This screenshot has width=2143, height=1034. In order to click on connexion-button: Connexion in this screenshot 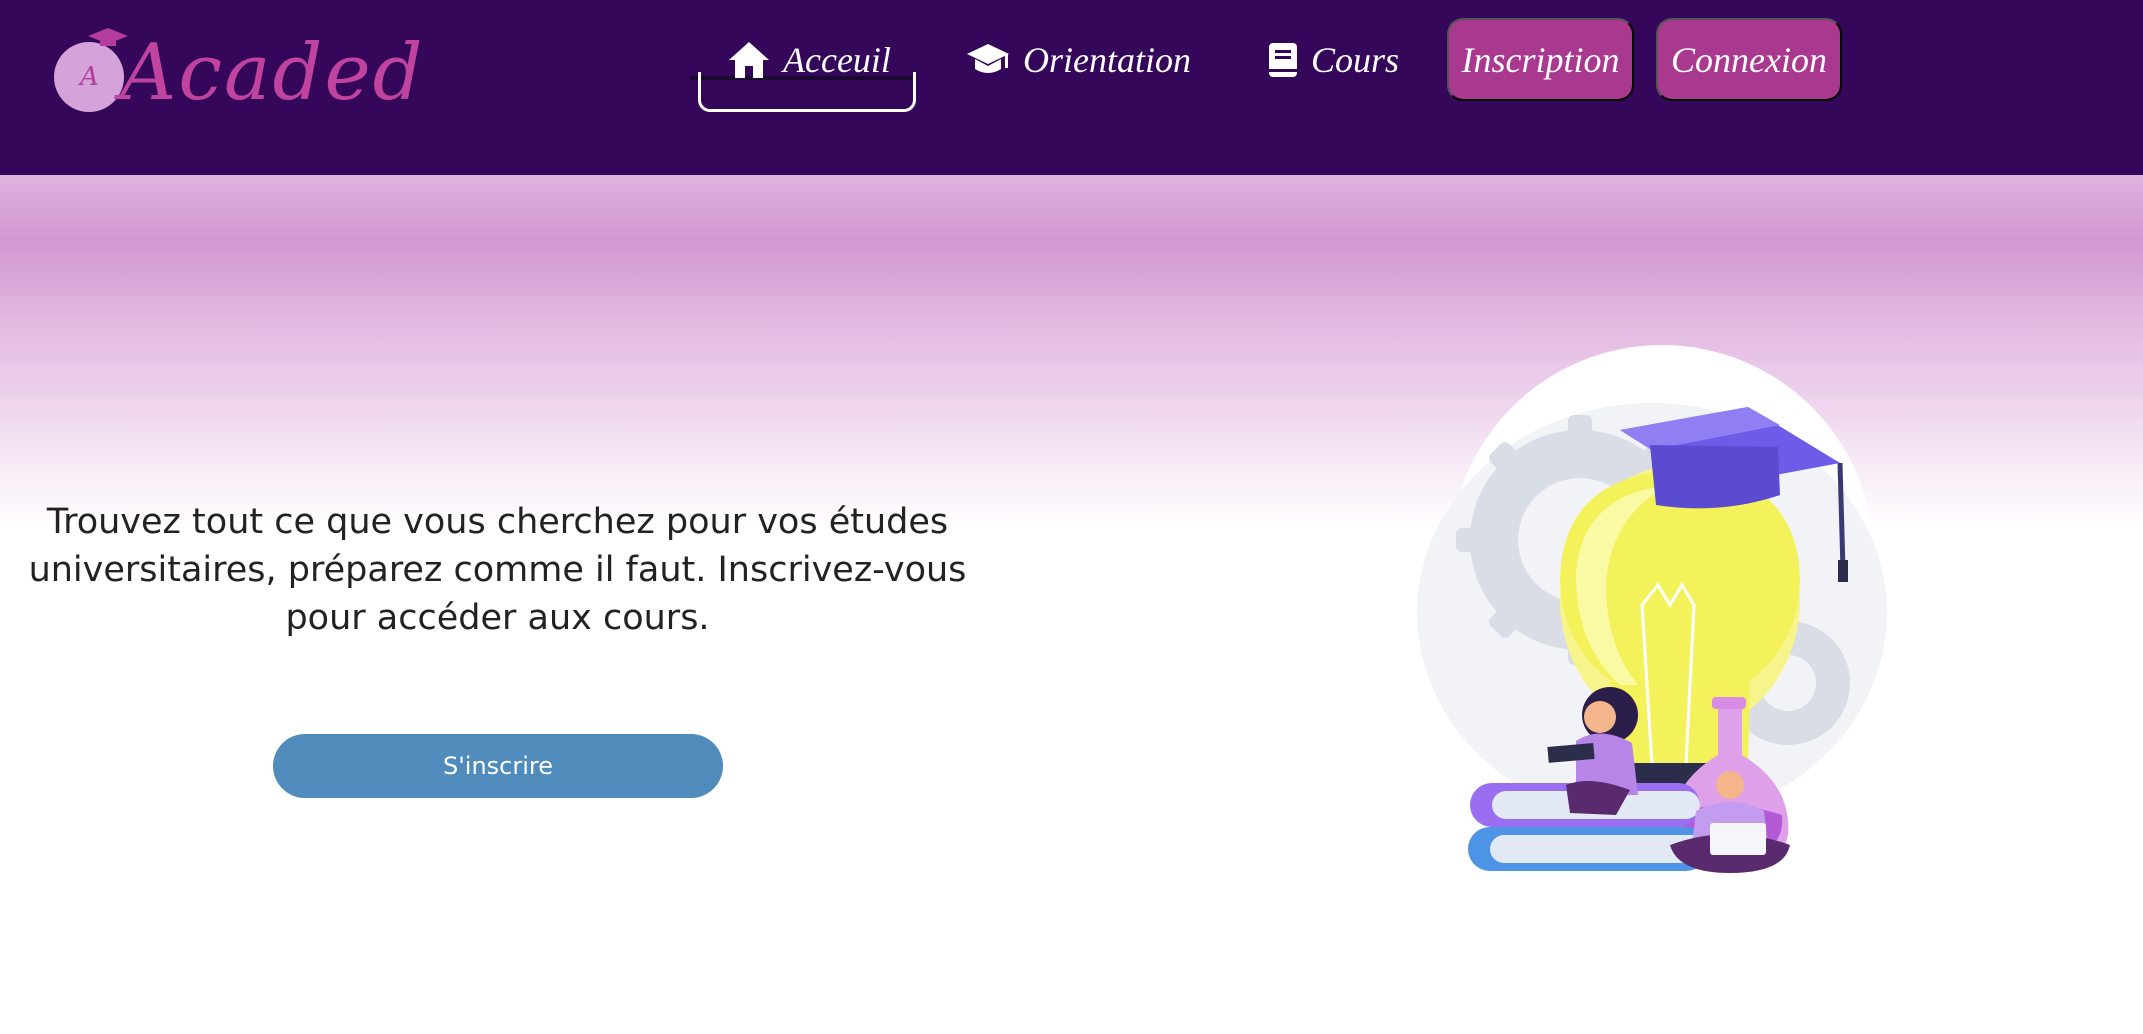, I will do `click(1749, 59)`.